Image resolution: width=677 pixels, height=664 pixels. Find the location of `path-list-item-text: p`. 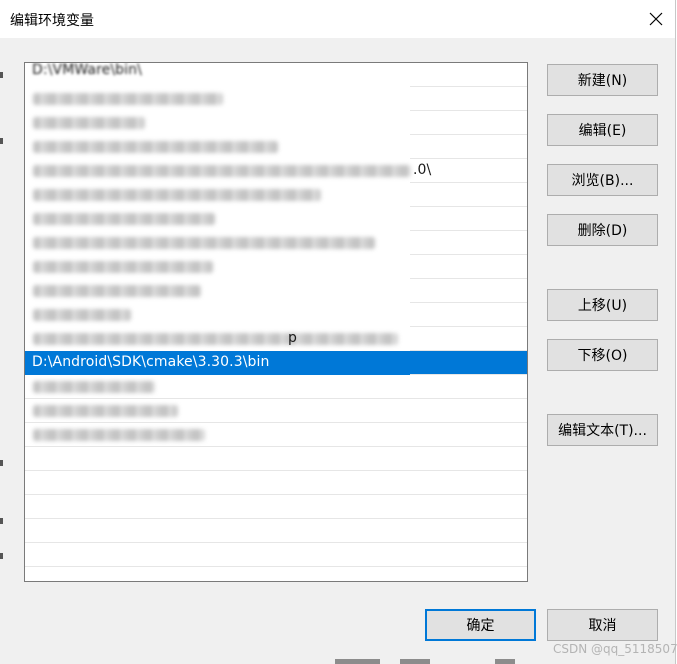

path-list-item-text: p is located at coordinates (292, 338).